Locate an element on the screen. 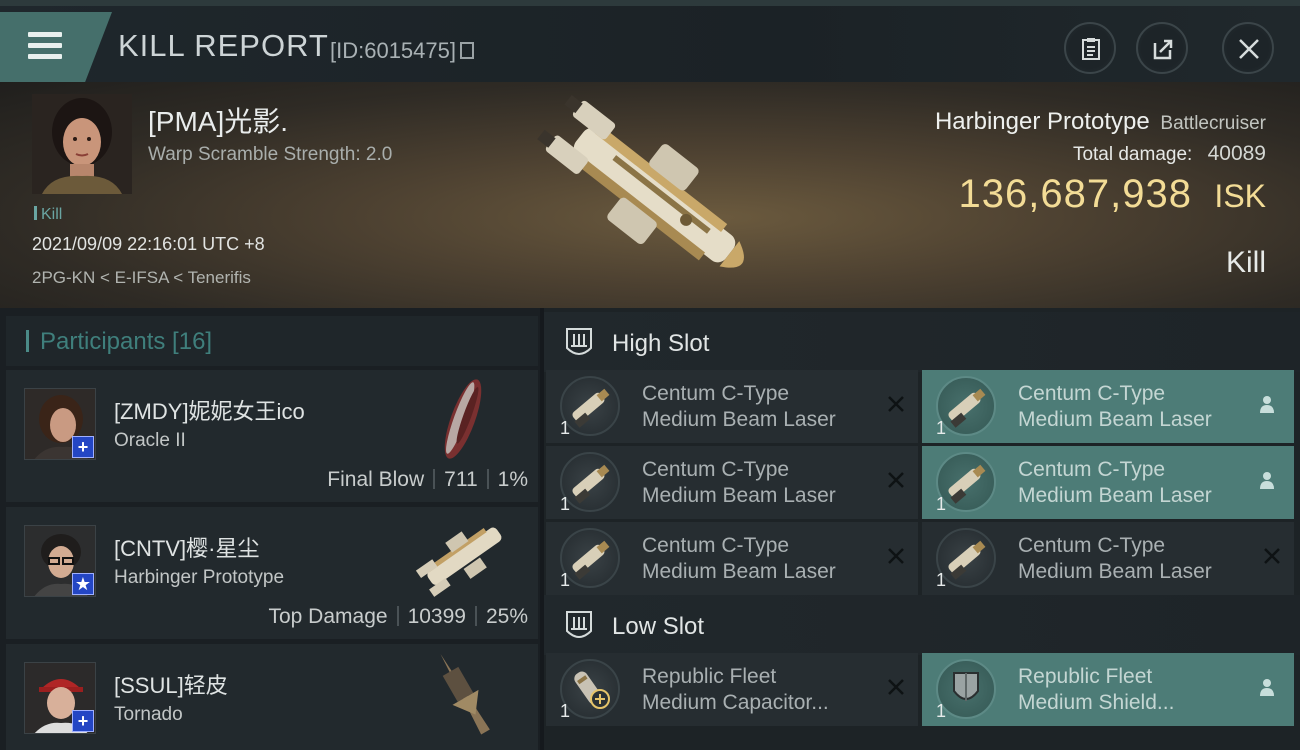 The image size is (1300, 750). victim-name: [PMA]光影. is located at coordinates (218, 120).